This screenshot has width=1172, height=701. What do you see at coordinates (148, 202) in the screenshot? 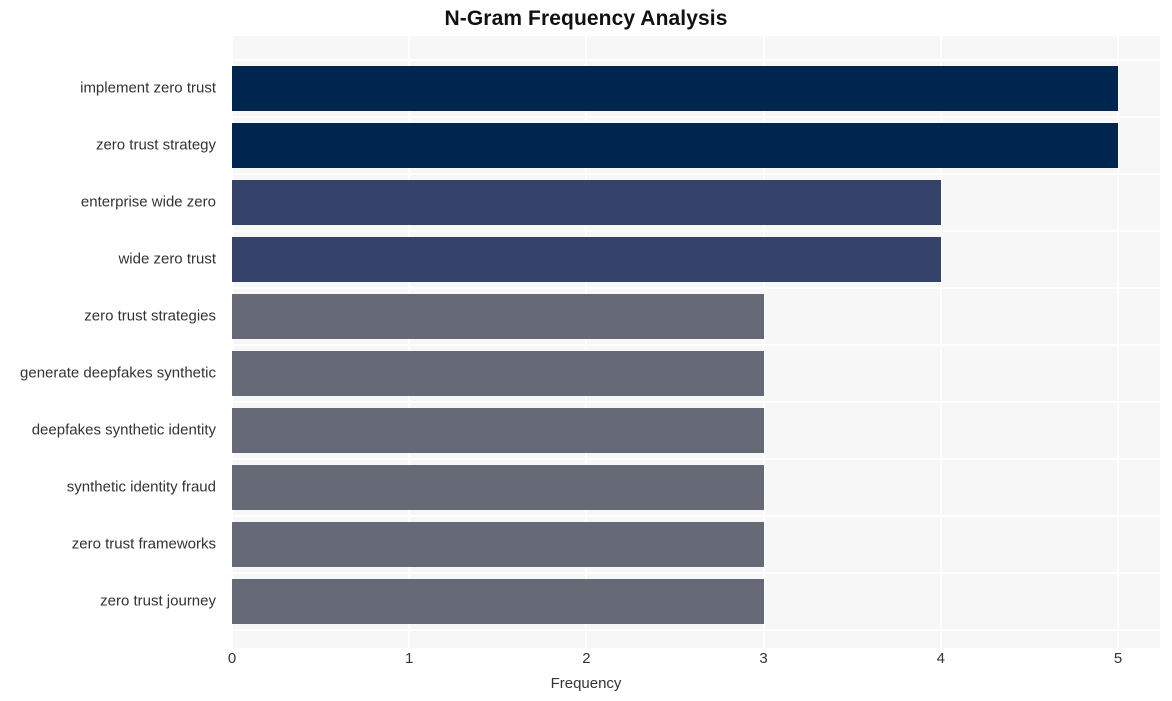
I see `y-tick-label: enterprise wide zero` at bounding box center [148, 202].